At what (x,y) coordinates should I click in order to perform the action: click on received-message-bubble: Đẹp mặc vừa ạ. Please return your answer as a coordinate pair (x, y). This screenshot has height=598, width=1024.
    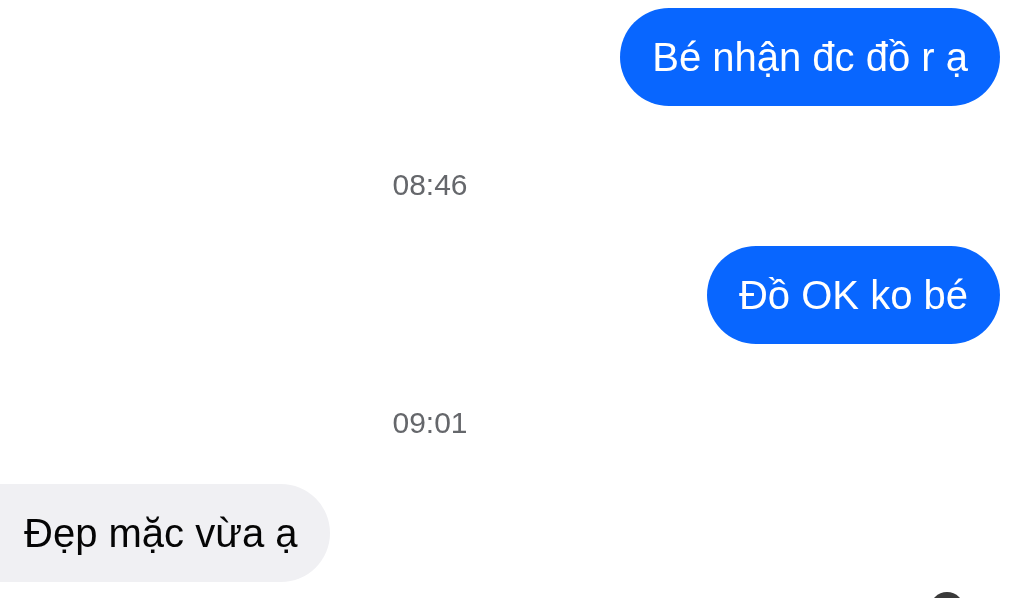
    Looking at the image, I should click on (165, 533).